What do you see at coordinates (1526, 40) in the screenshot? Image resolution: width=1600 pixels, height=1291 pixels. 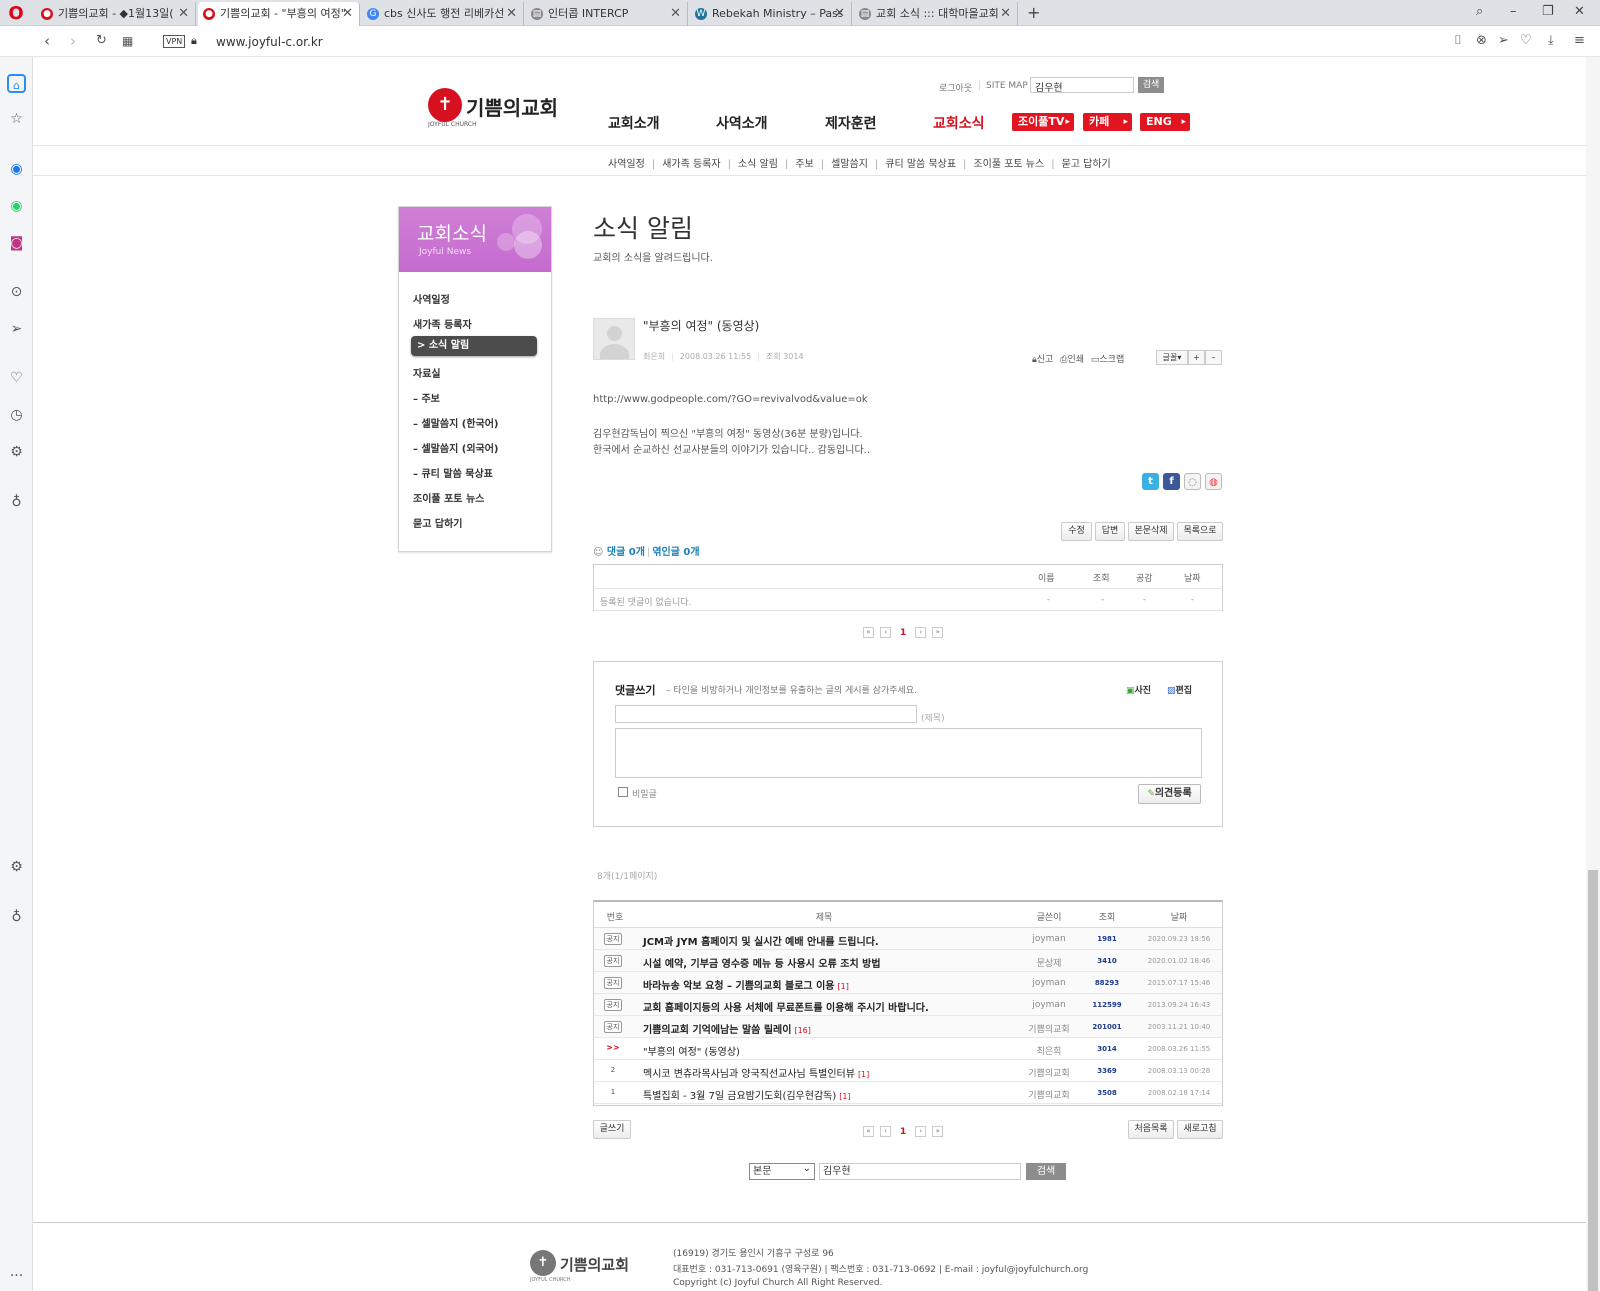 I see `heart-icon: ♡` at bounding box center [1526, 40].